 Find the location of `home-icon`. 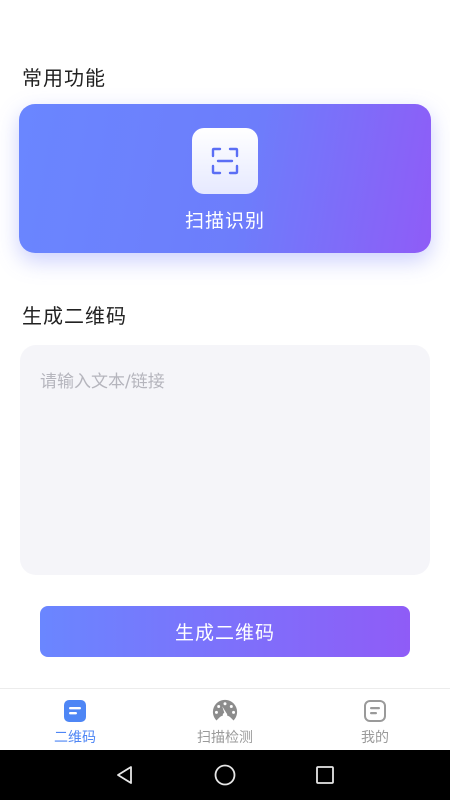

home-icon is located at coordinates (225, 775).